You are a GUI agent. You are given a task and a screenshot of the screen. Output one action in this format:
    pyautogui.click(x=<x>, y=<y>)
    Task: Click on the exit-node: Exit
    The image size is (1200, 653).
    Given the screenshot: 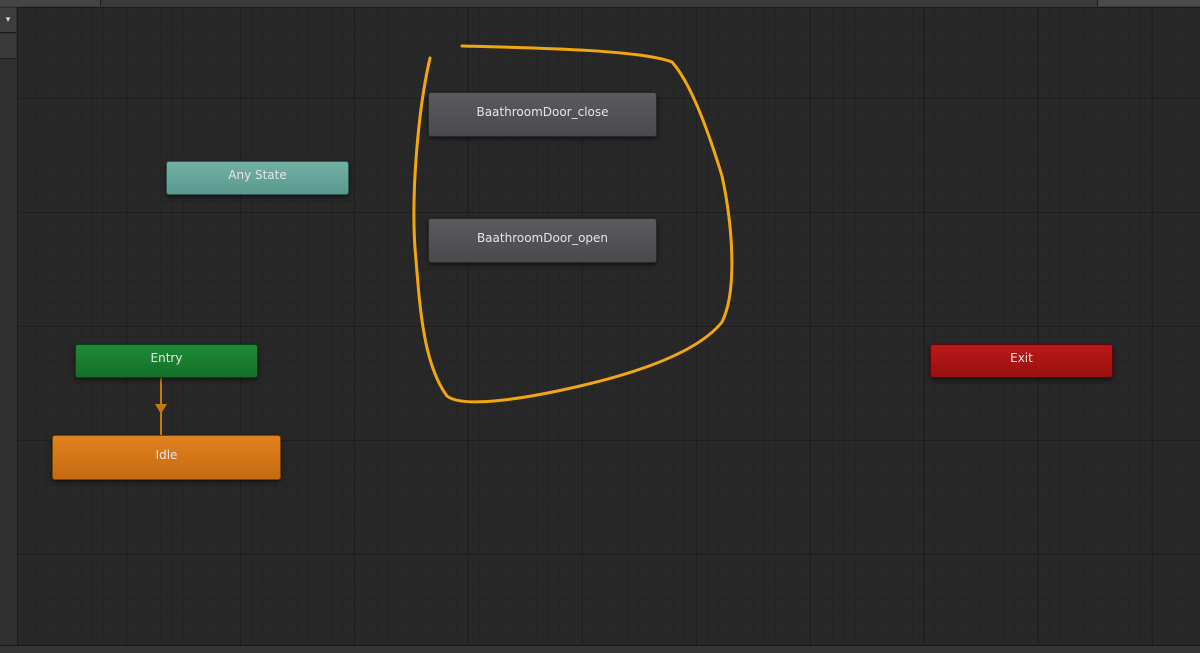 What is the action you would take?
    pyautogui.click(x=1021, y=361)
    